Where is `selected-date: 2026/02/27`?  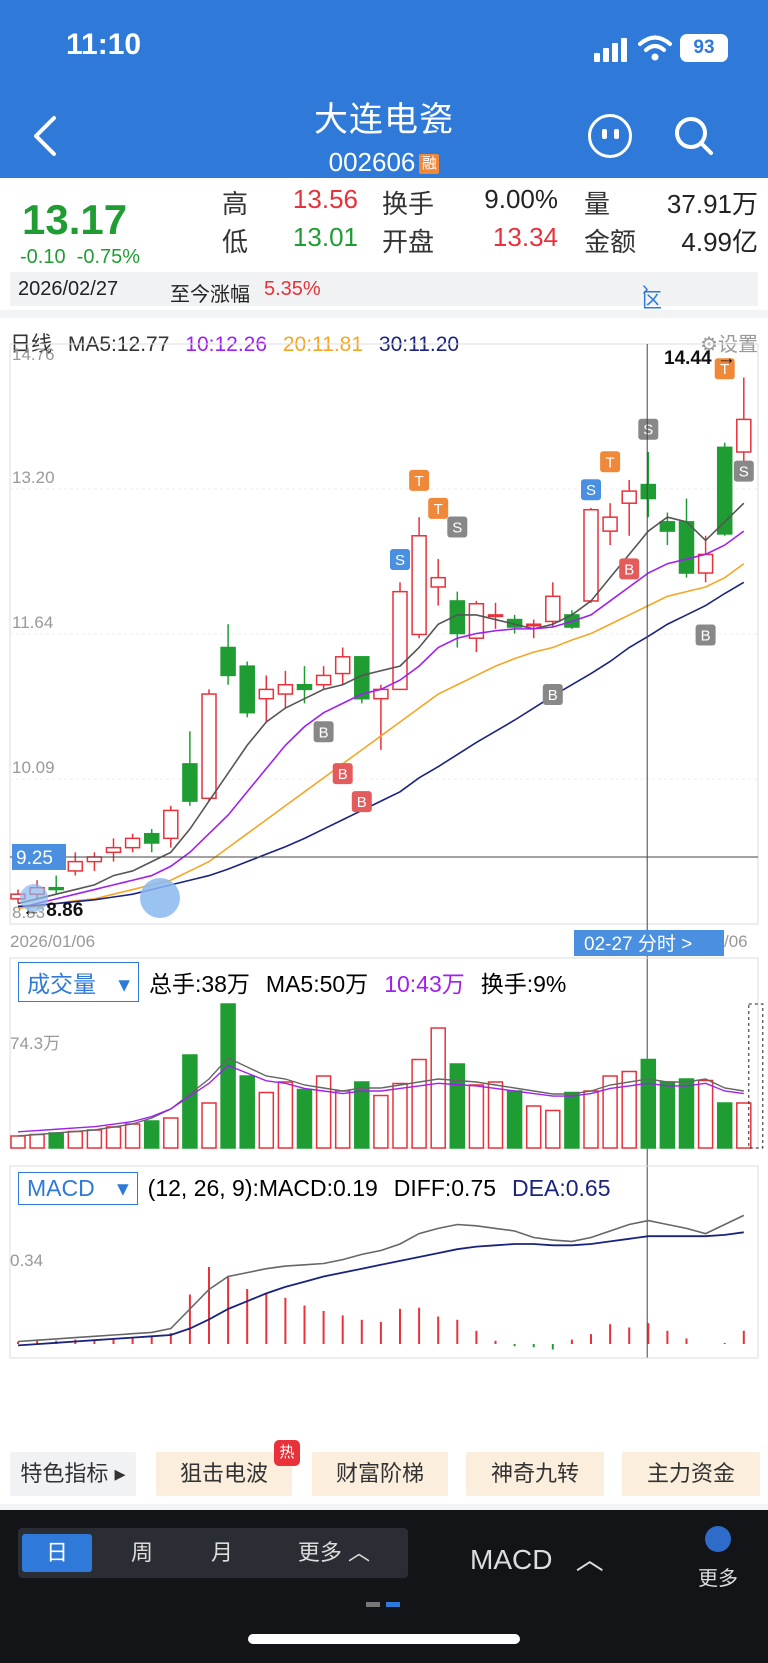 selected-date: 2026/02/27 is located at coordinates (68, 289).